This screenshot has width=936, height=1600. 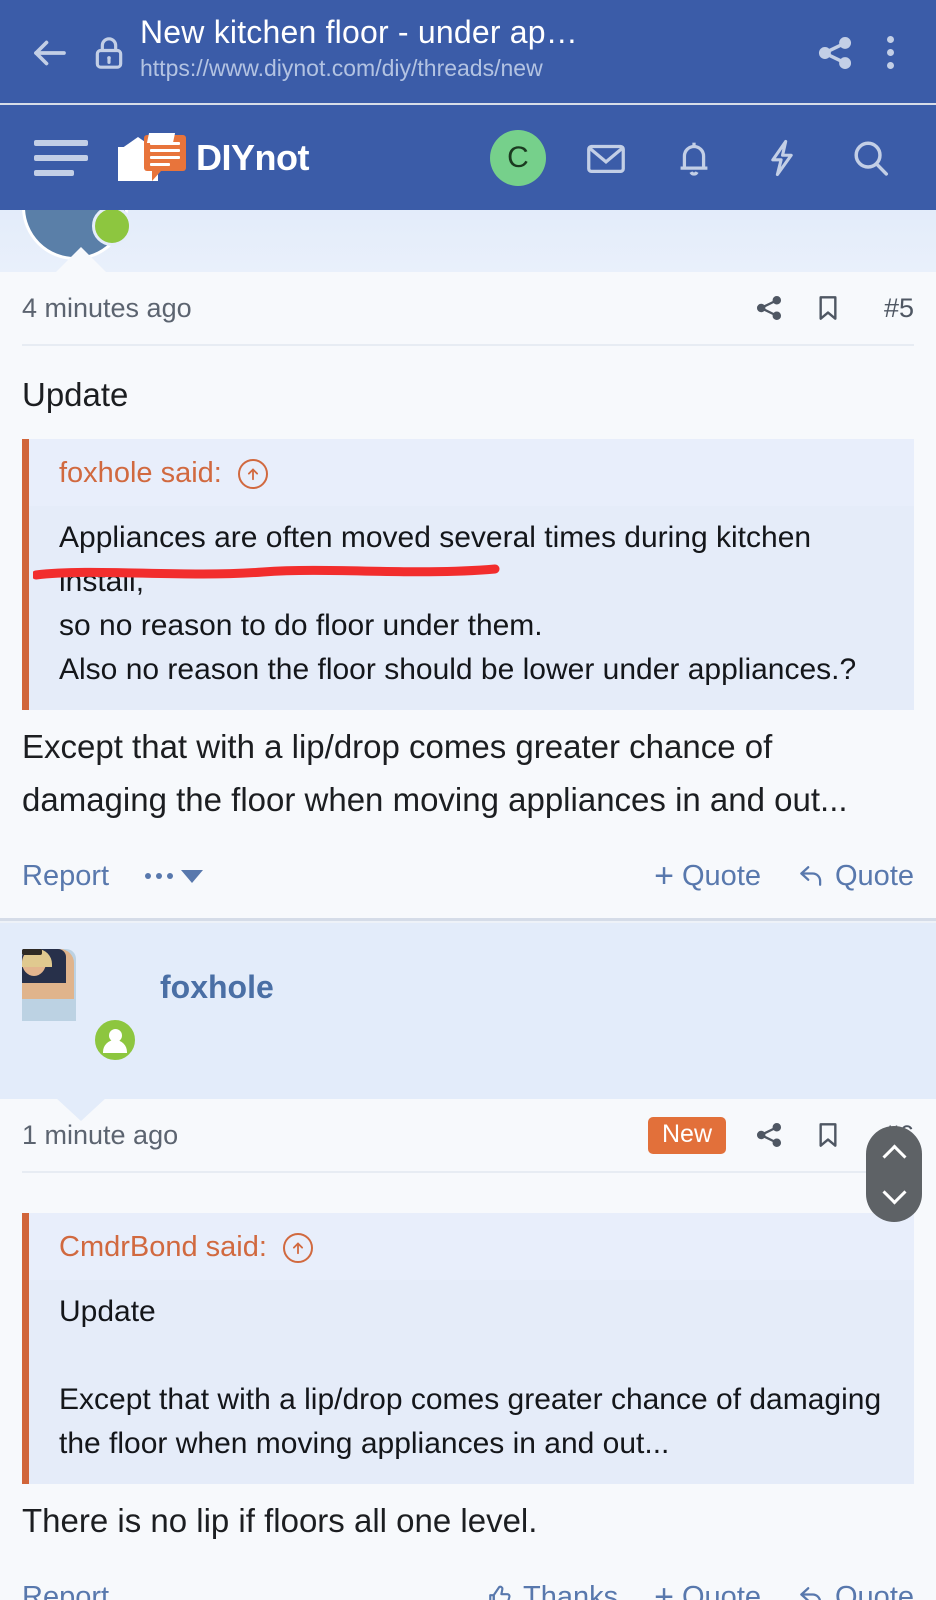 I want to click on scroll-up-button, so click(x=894, y=1154).